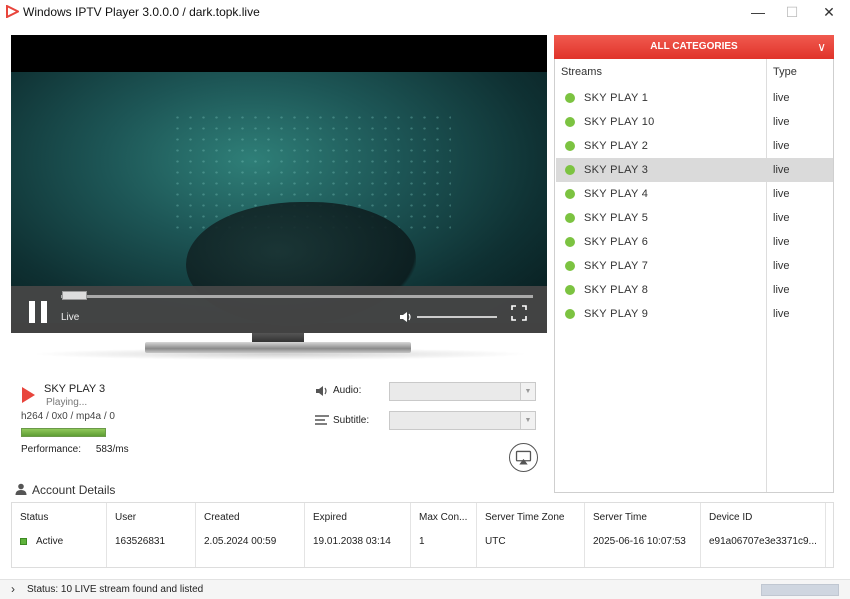 This screenshot has height=599, width=850. What do you see at coordinates (406, 317) in the screenshot?
I see `volume-icon` at bounding box center [406, 317].